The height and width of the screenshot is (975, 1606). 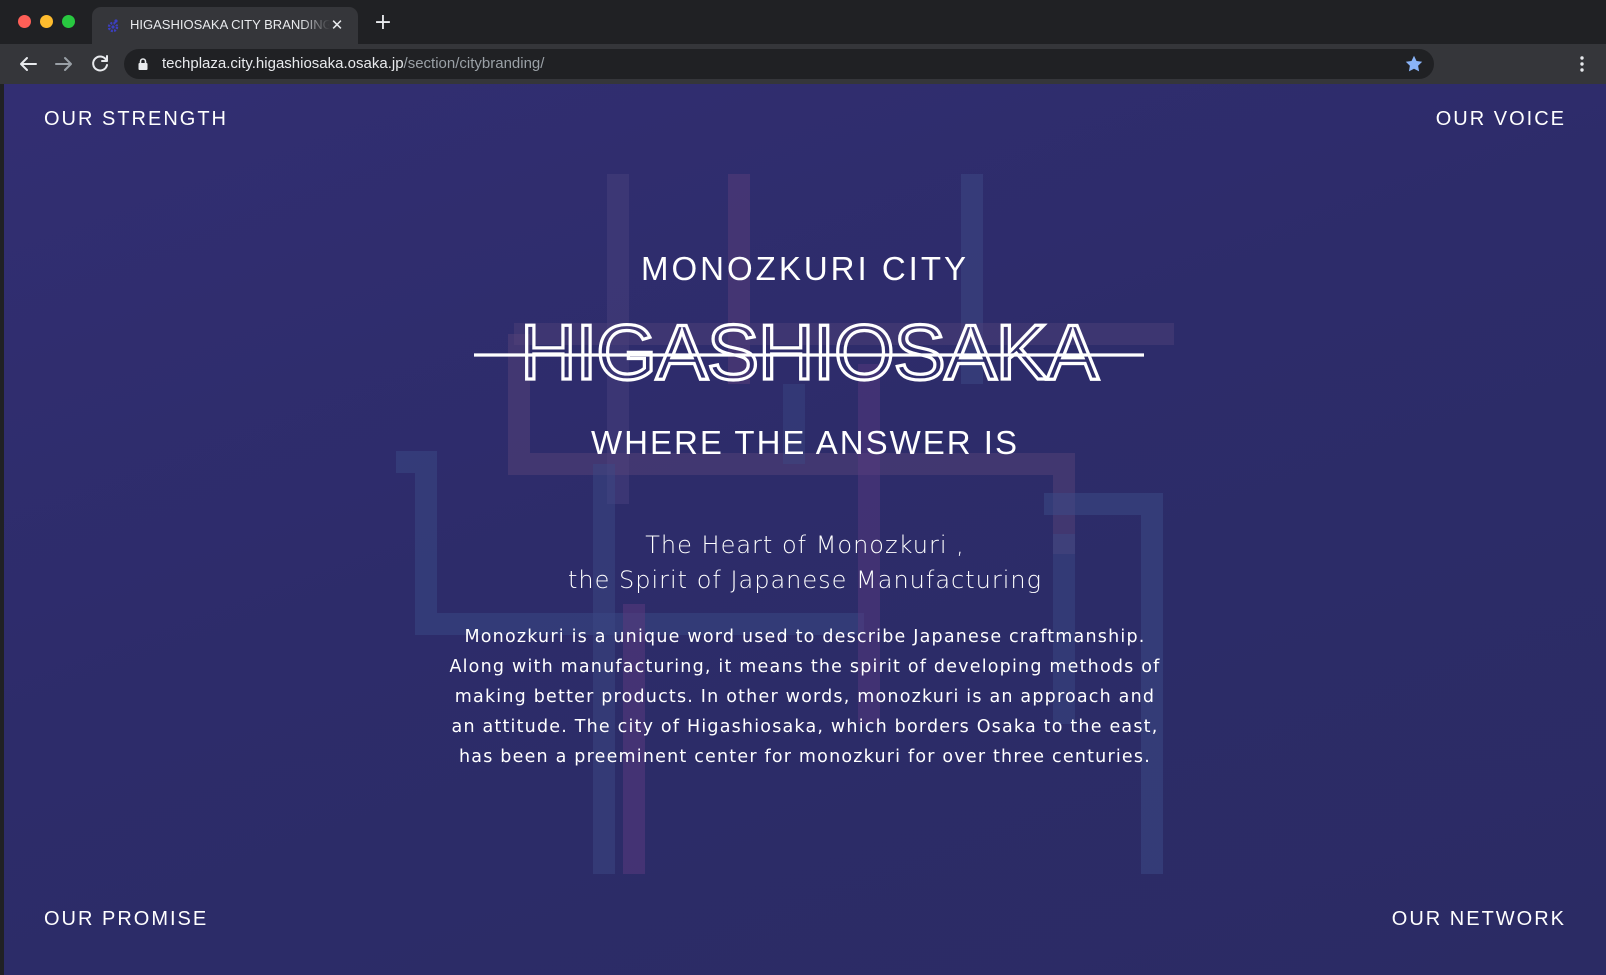 What do you see at coordinates (805, 268) in the screenshot?
I see `kicker-text: MONOZKURI CITY` at bounding box center [805, 268].